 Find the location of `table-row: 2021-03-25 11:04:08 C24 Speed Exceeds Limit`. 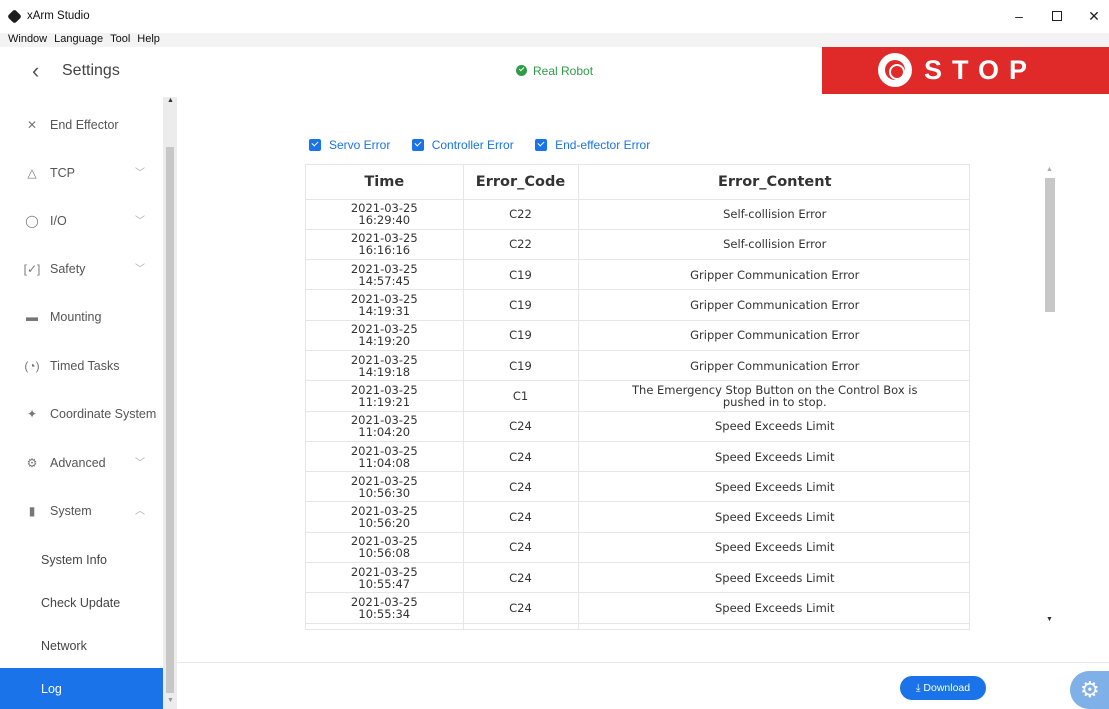

table-row: 2021-03-25 11:04:08 C24 Speed Exceeds Limit is located at coordinates (637, 457).